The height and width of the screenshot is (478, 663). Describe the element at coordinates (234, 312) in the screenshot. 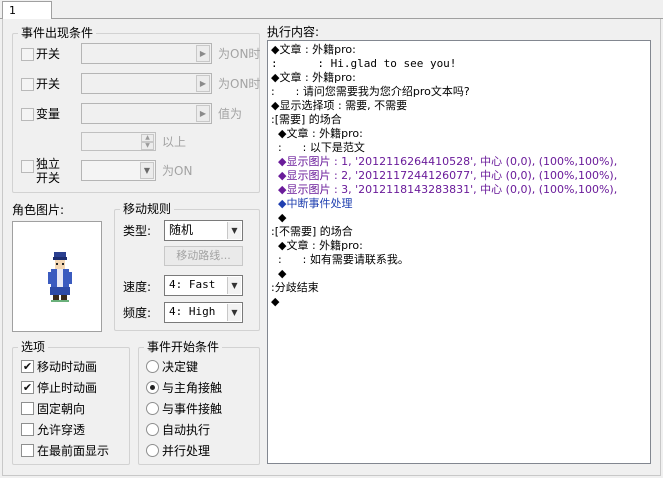

I see `freq-arrow-icon: ▼` at that location.